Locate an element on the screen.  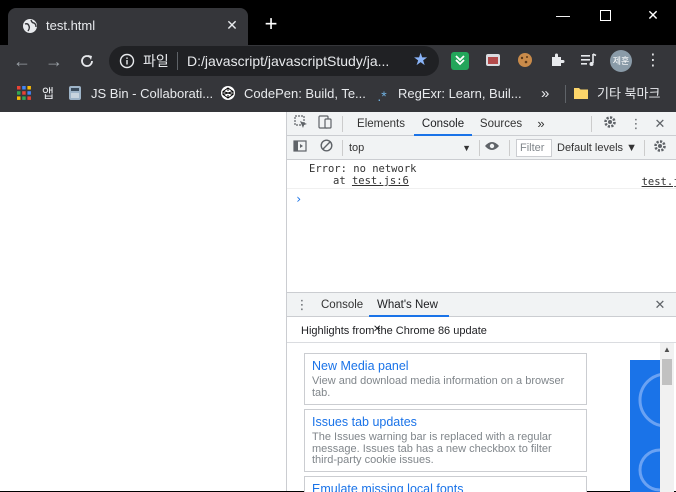
context-select: top ▼ is located at coordinates (410, 148).